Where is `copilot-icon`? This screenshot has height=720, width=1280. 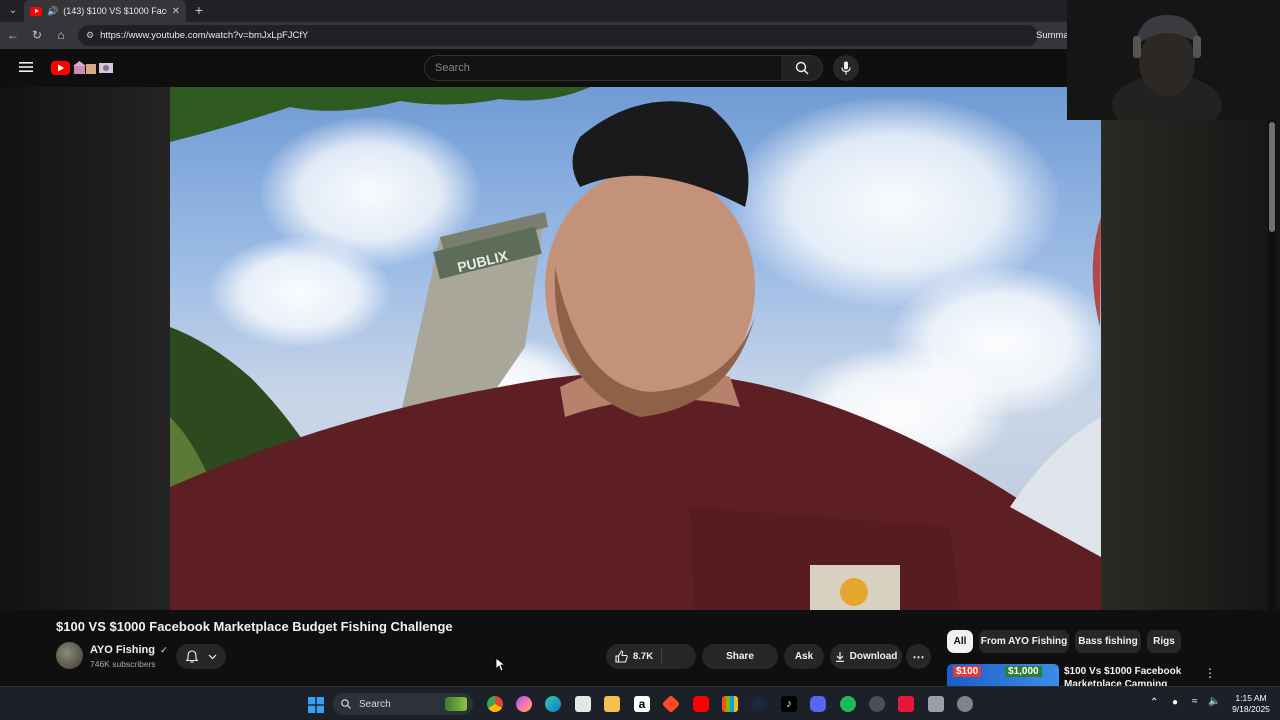 copilot-icon is located at coordinates (524, 704).